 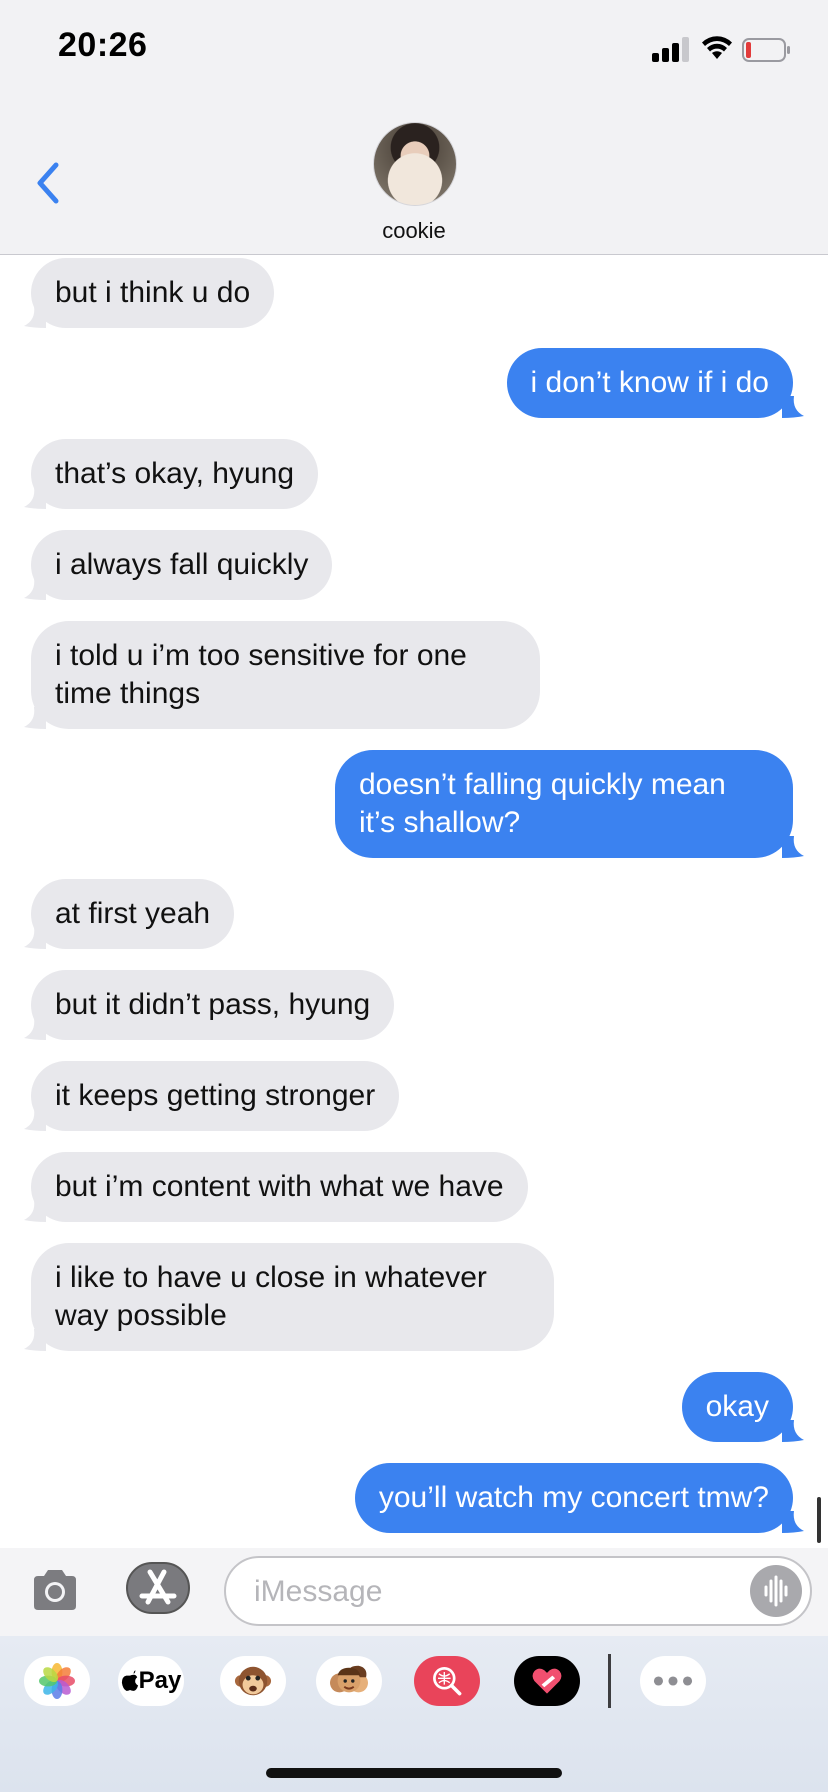 I want to click on message-bubble-incoming: it keeps getting stronger, so click(x=215, y=1096).